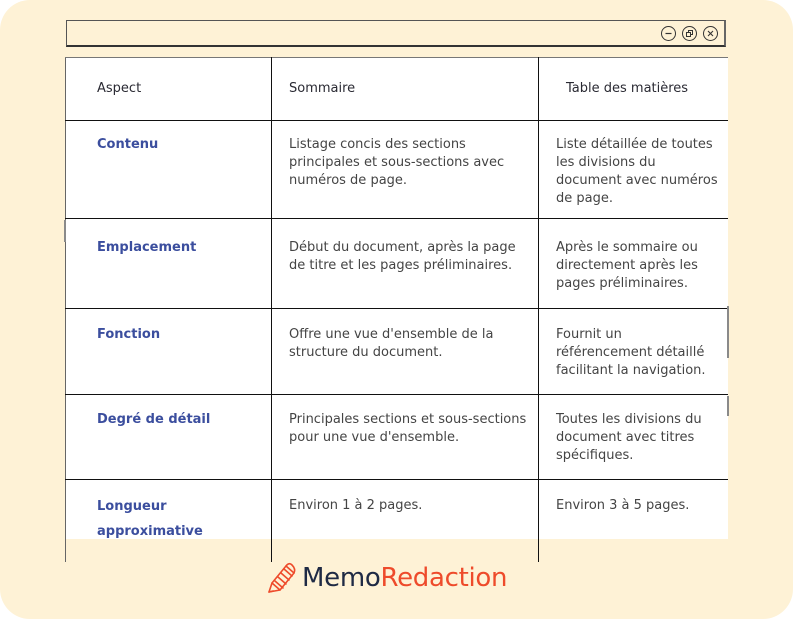 Image resolution: width=793 pixels, height=619 pixels. Describe the element at coordinates (282, 577) in the screenshot. I see `pencil-notebook-icon` at that location.